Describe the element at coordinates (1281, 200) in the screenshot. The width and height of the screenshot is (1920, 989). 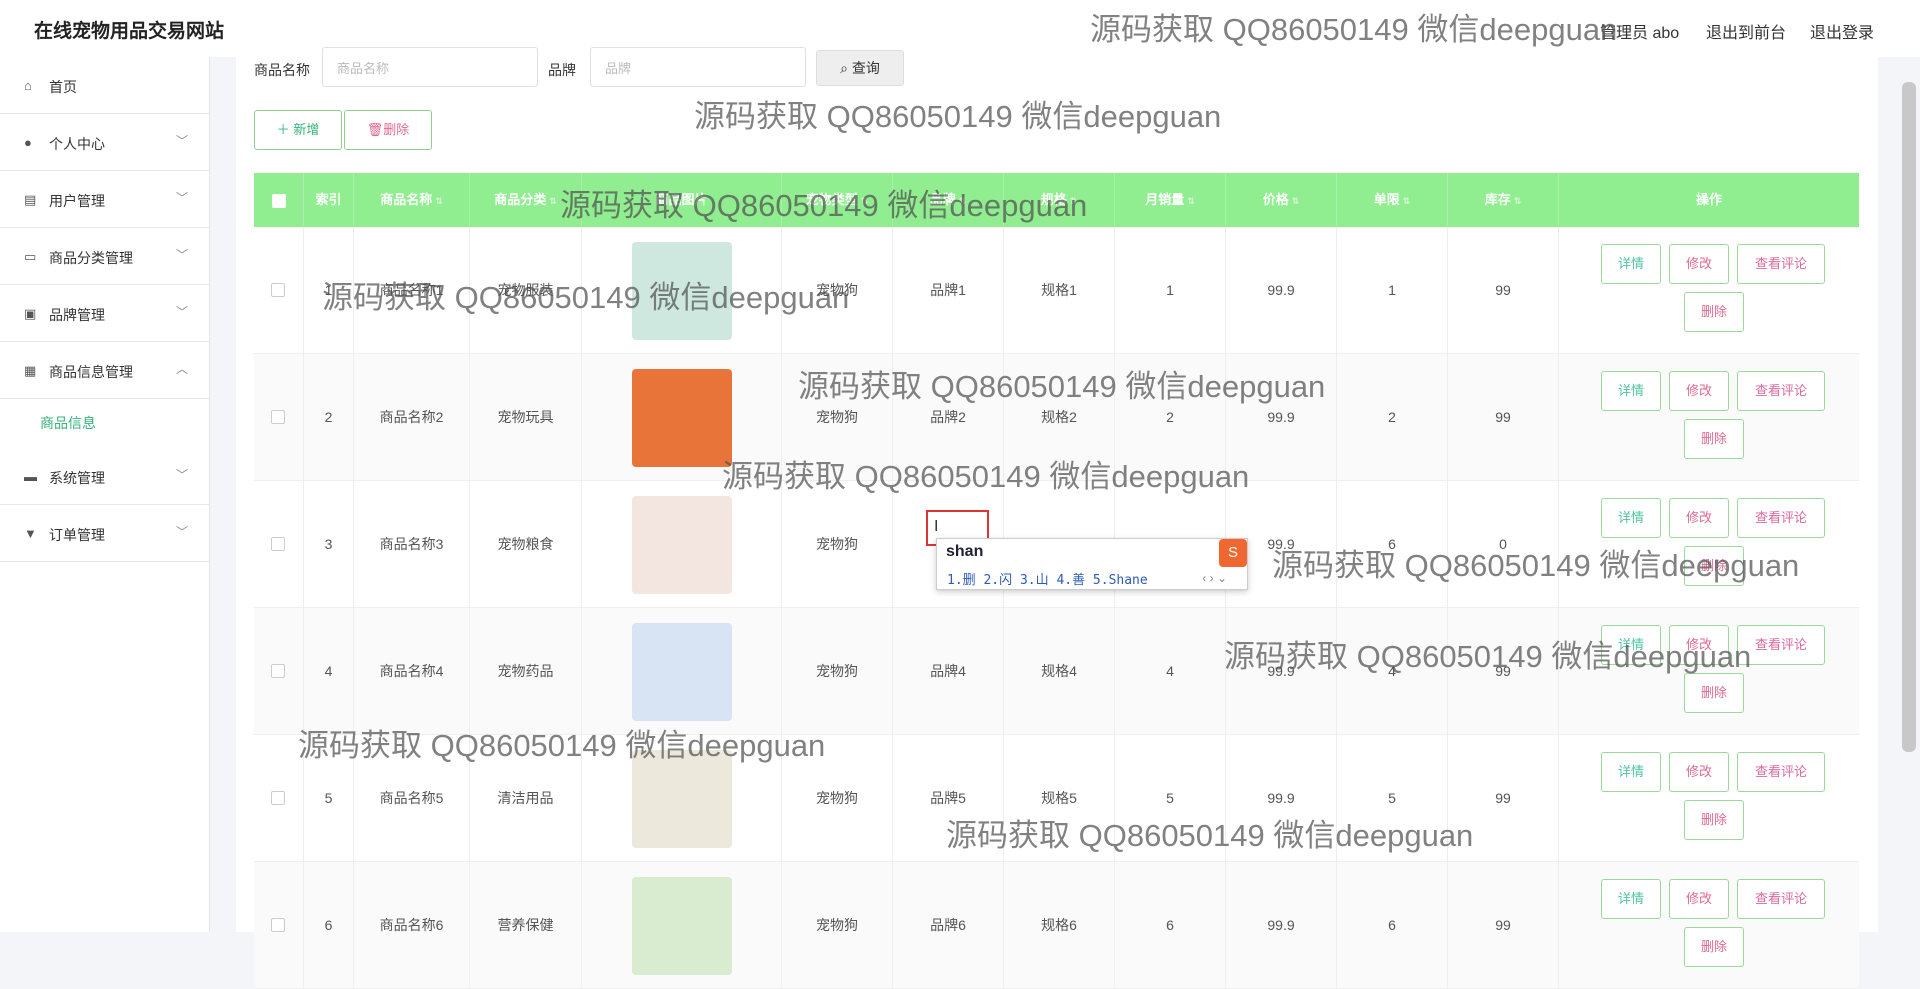
I see `column-header: 价格 ⇅` at that location.